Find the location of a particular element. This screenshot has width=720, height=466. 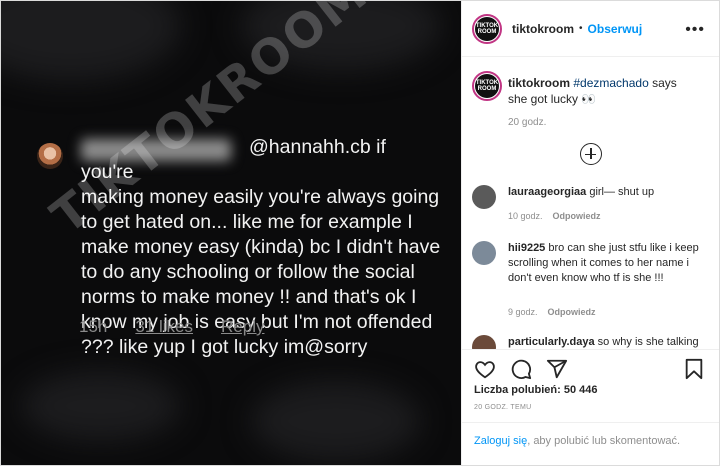

comment-time: 9 godz. is located at coordinates (523, 312).